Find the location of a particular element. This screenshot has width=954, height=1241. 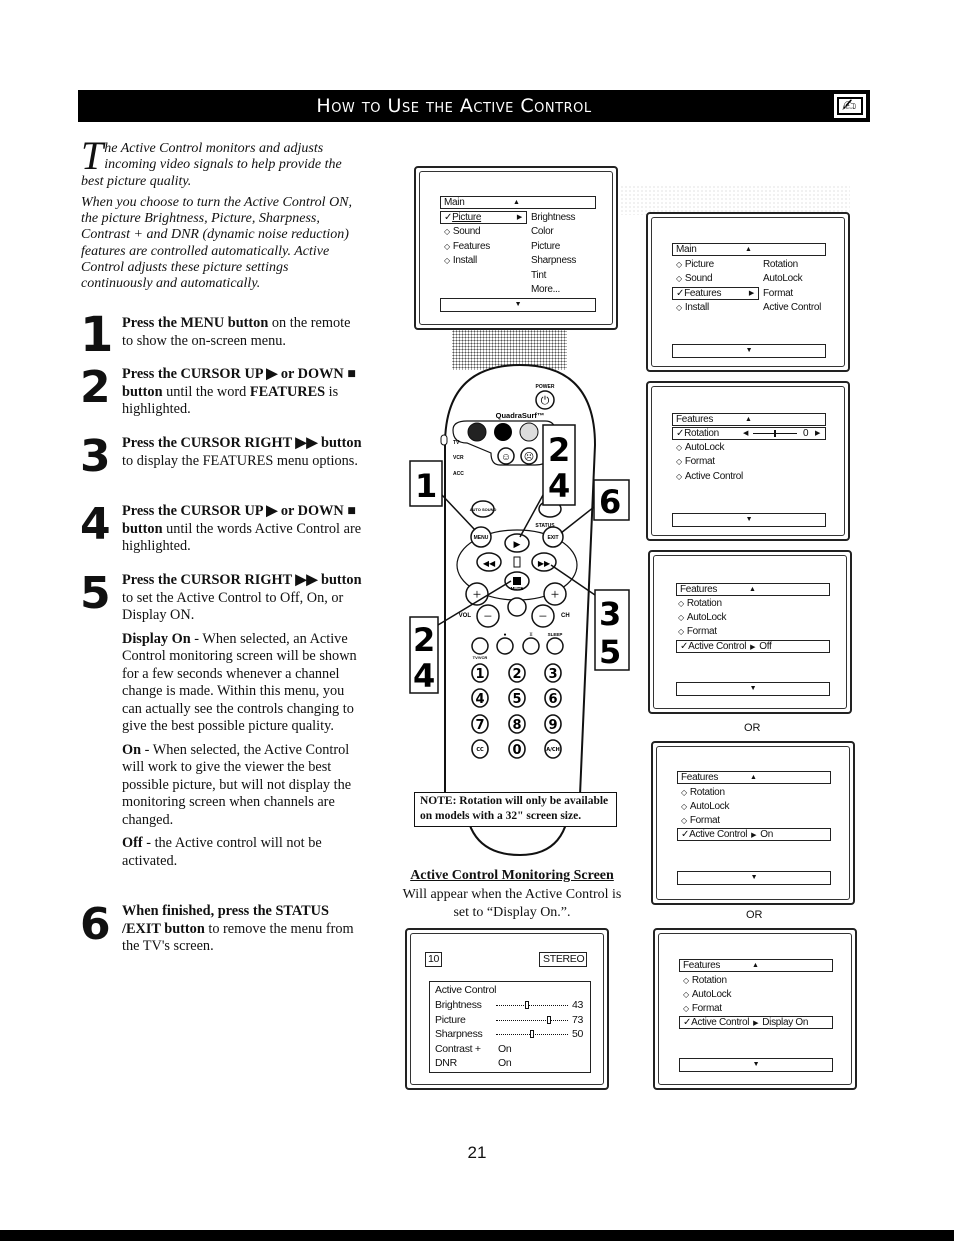

callout-number: 3 is located at coordinates (610, 614).